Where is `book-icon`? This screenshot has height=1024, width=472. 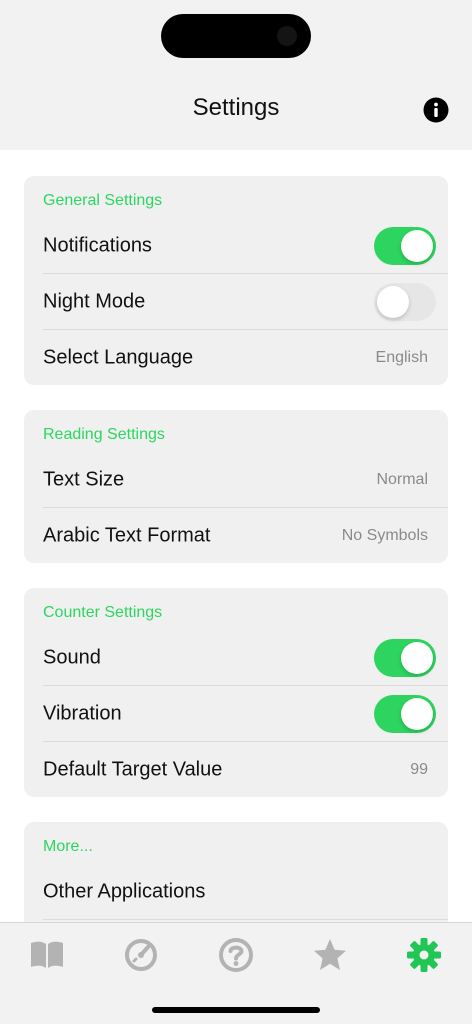 book-icon is located at coordinates (47, 954).